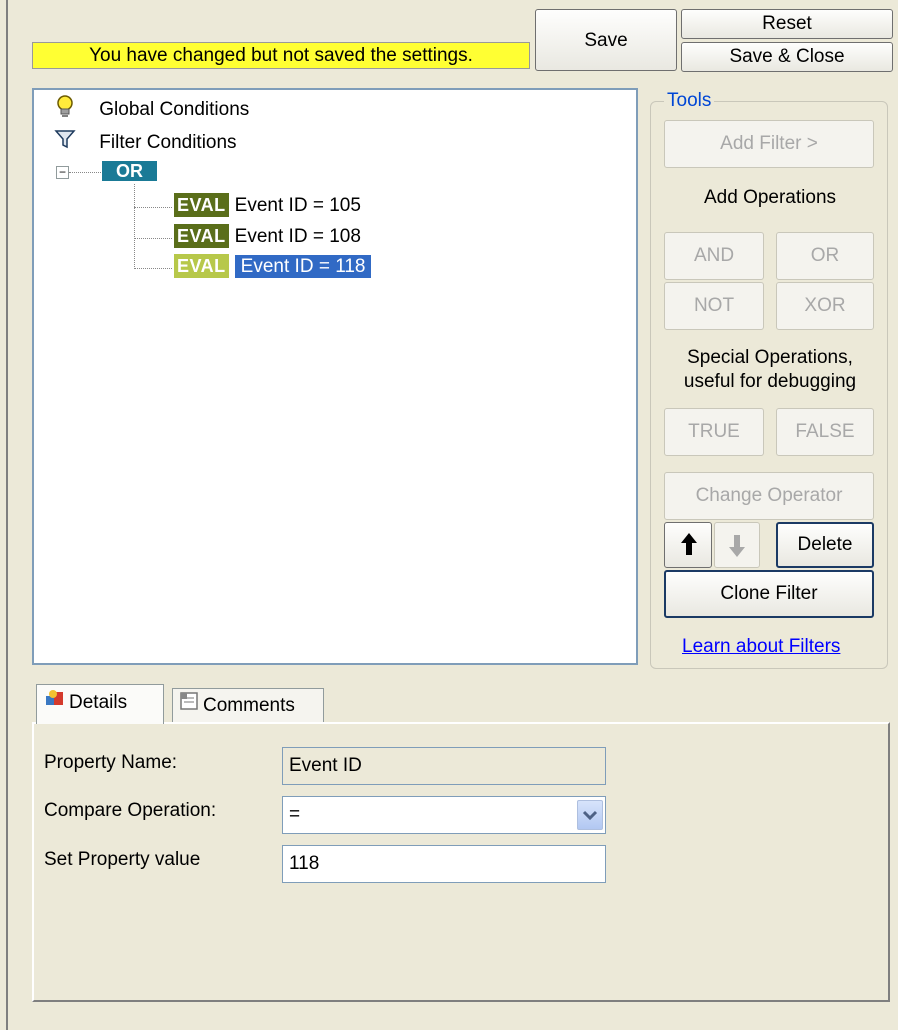 This screenshot has height=1030, width=898. I want to click on special-operations-label: Special Operations, useful for debugging, so click(770, 369).